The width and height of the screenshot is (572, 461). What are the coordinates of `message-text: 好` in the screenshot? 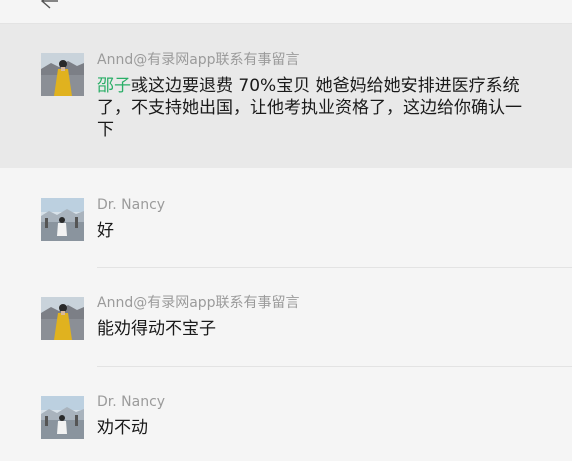 It's located at (317, 231).